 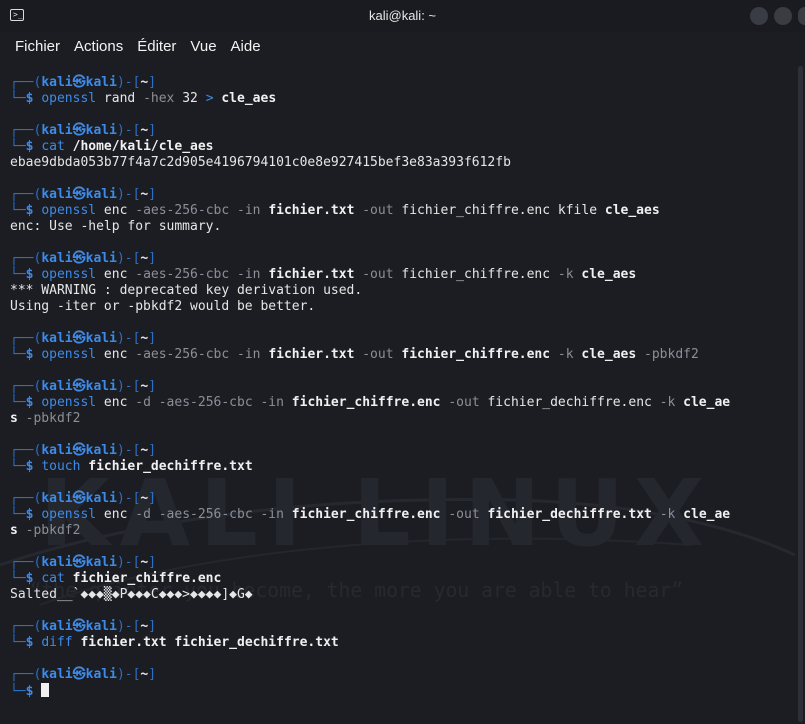 I want to click on command-token: -out, so click(x=378, y=354).